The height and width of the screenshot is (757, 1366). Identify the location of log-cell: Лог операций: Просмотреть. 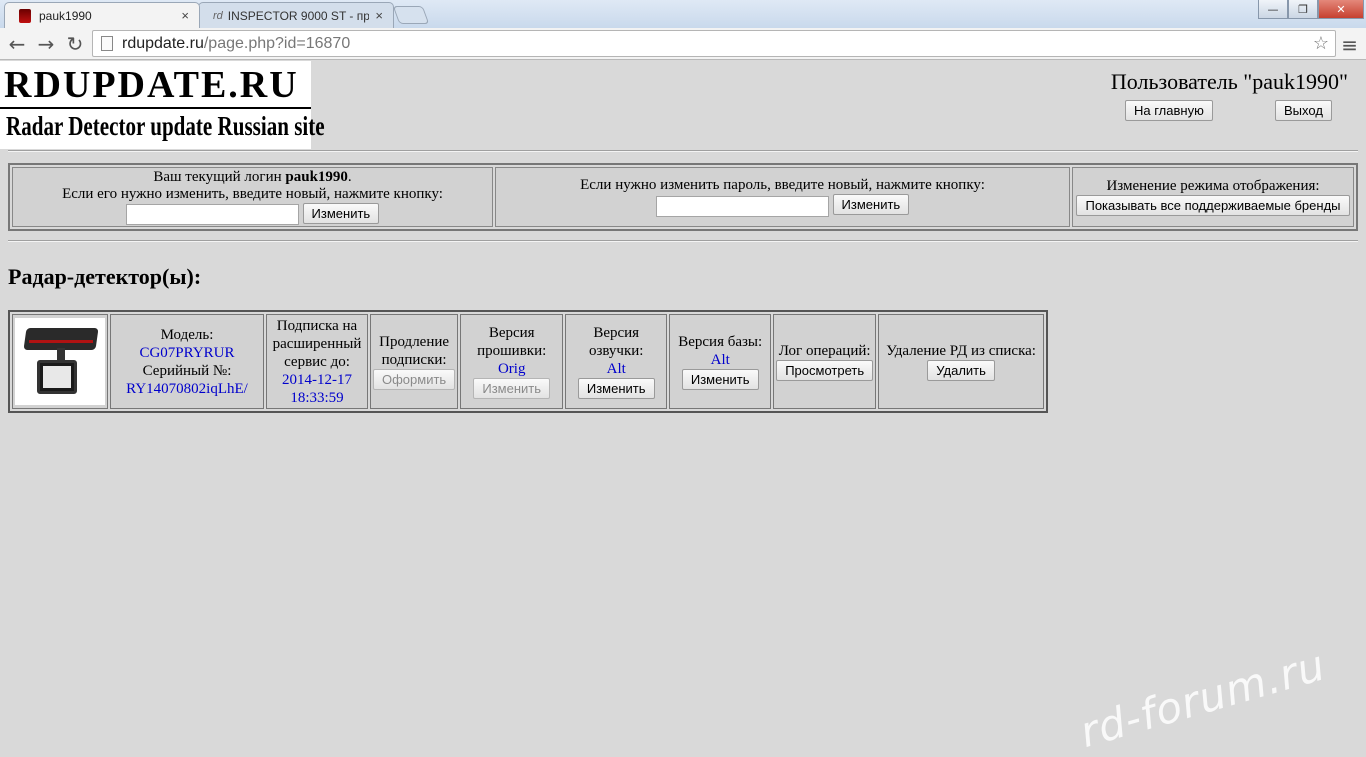
(825, 361).